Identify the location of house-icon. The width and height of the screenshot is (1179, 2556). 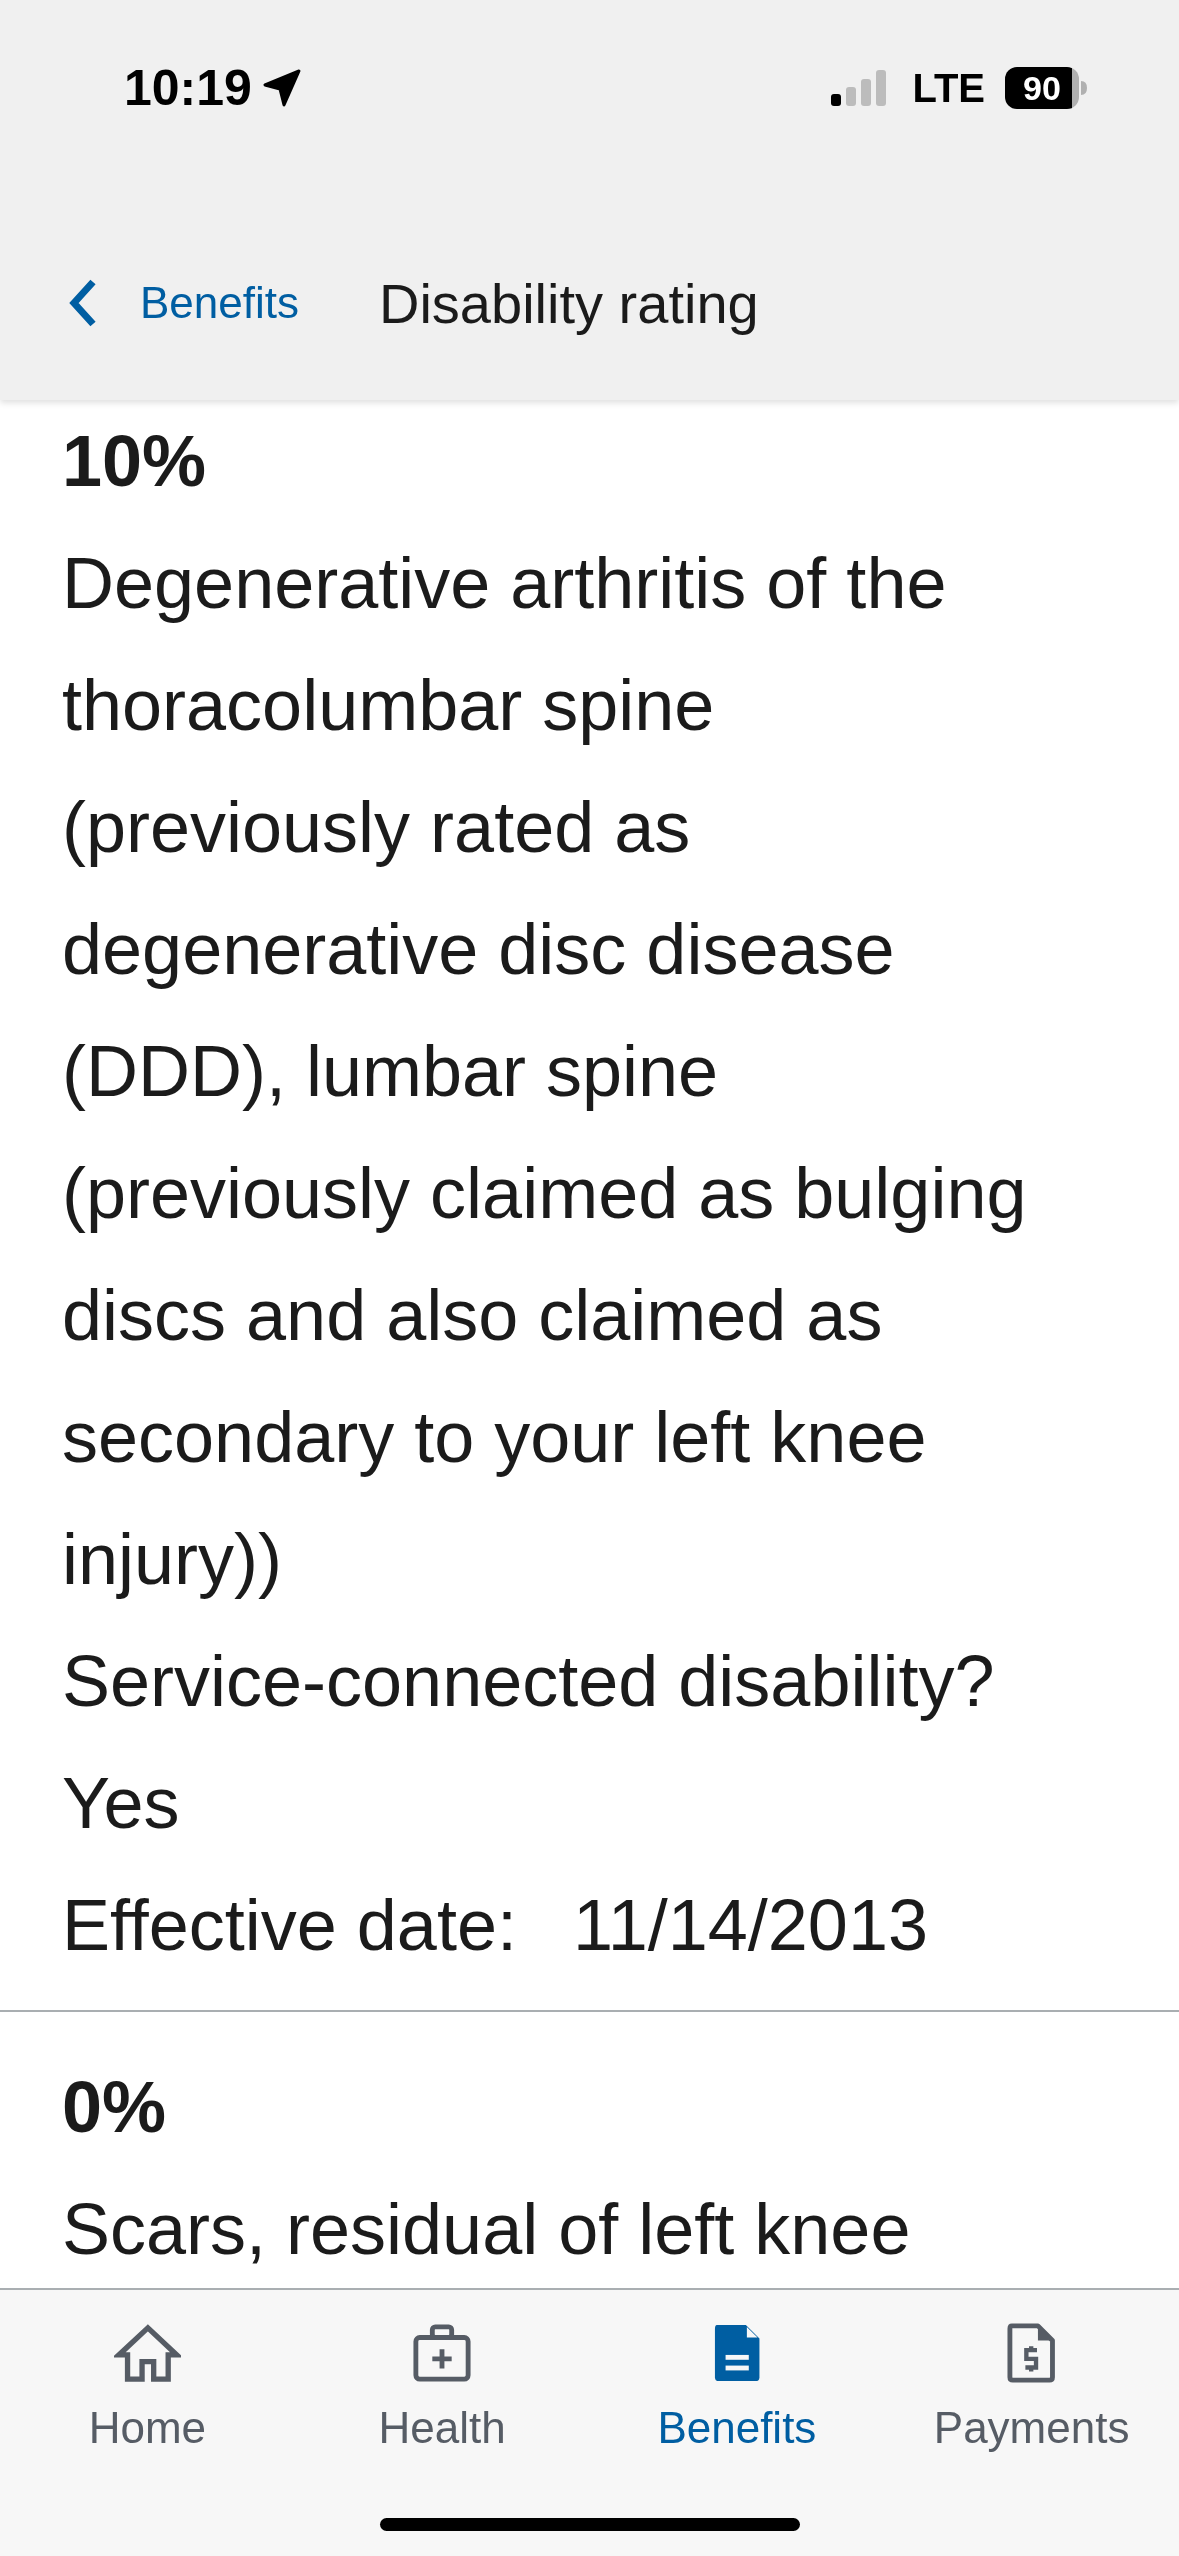
(147, 2353).